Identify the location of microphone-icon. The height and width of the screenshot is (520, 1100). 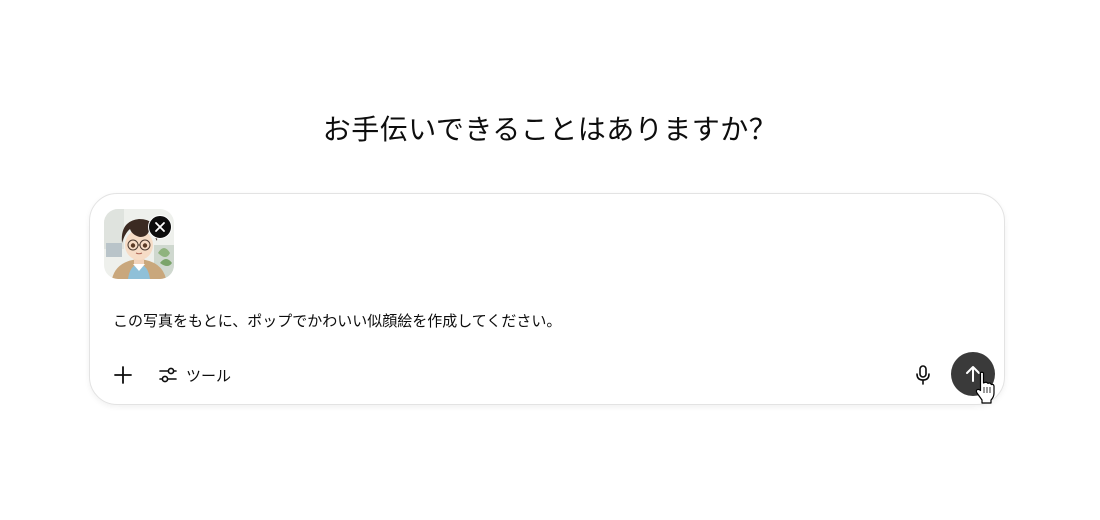
(923, 375).